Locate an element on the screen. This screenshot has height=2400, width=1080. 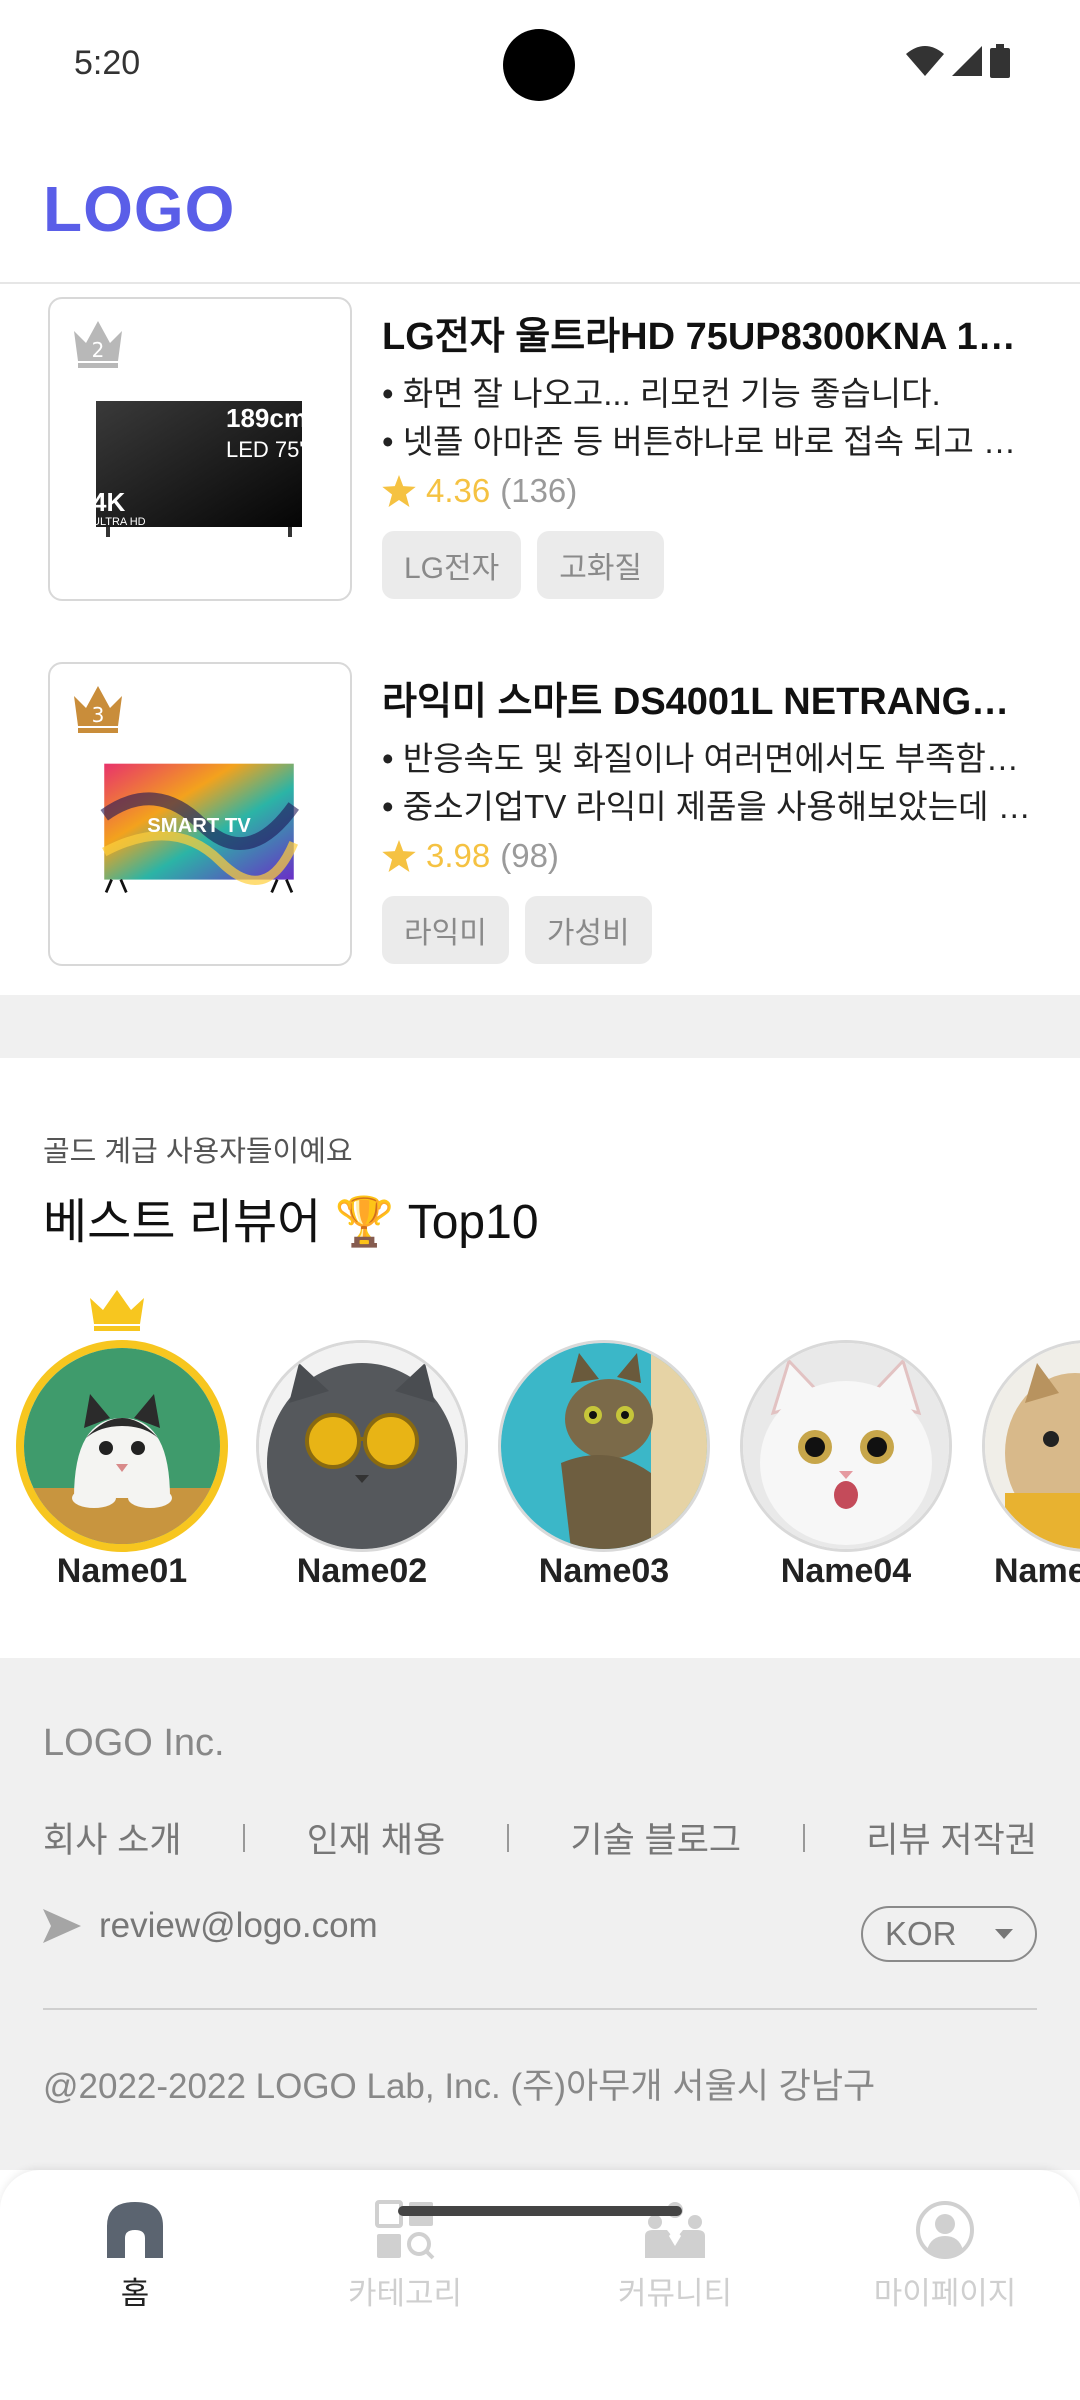
reviewer-name: Name05 is located at coordinates (1037, 1571).